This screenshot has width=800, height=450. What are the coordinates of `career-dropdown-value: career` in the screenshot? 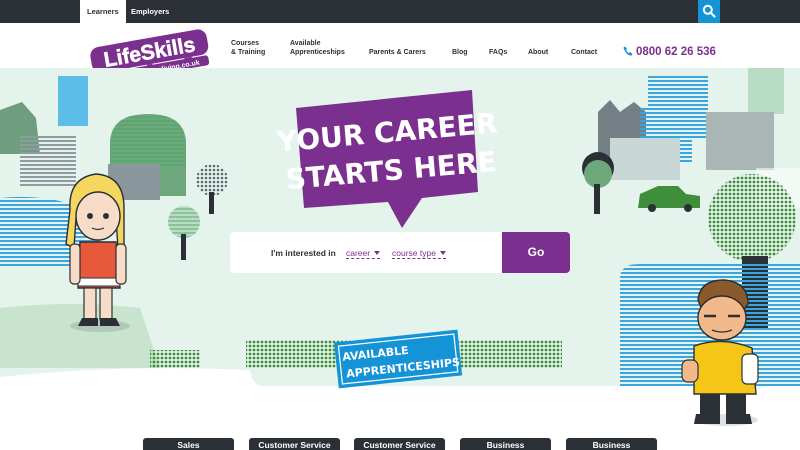 It's located at (358, 253).